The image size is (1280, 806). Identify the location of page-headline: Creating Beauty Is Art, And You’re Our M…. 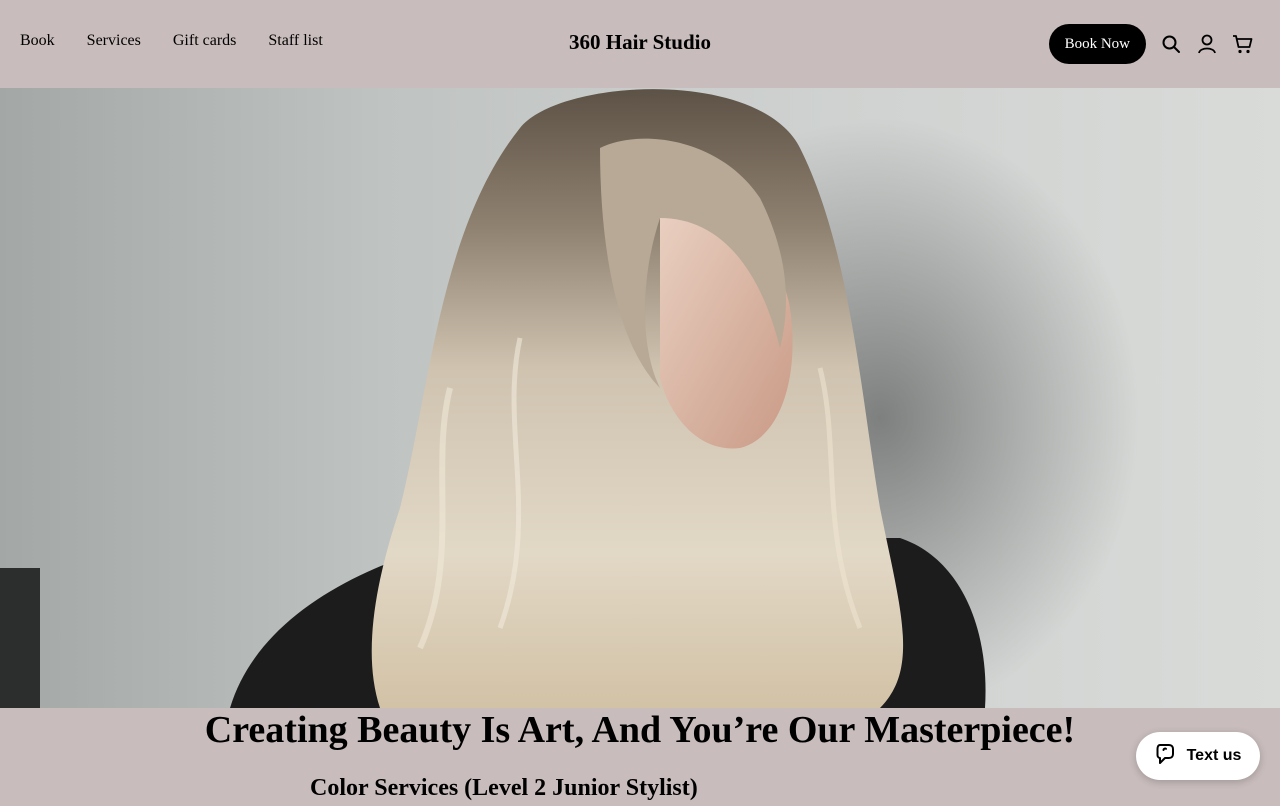
(640, 730).